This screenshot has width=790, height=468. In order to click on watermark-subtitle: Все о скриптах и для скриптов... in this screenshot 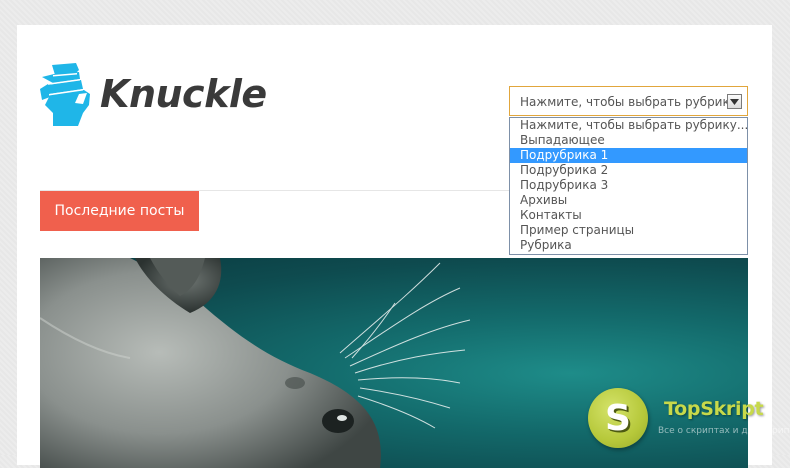, I will do `click(724, 431)`.